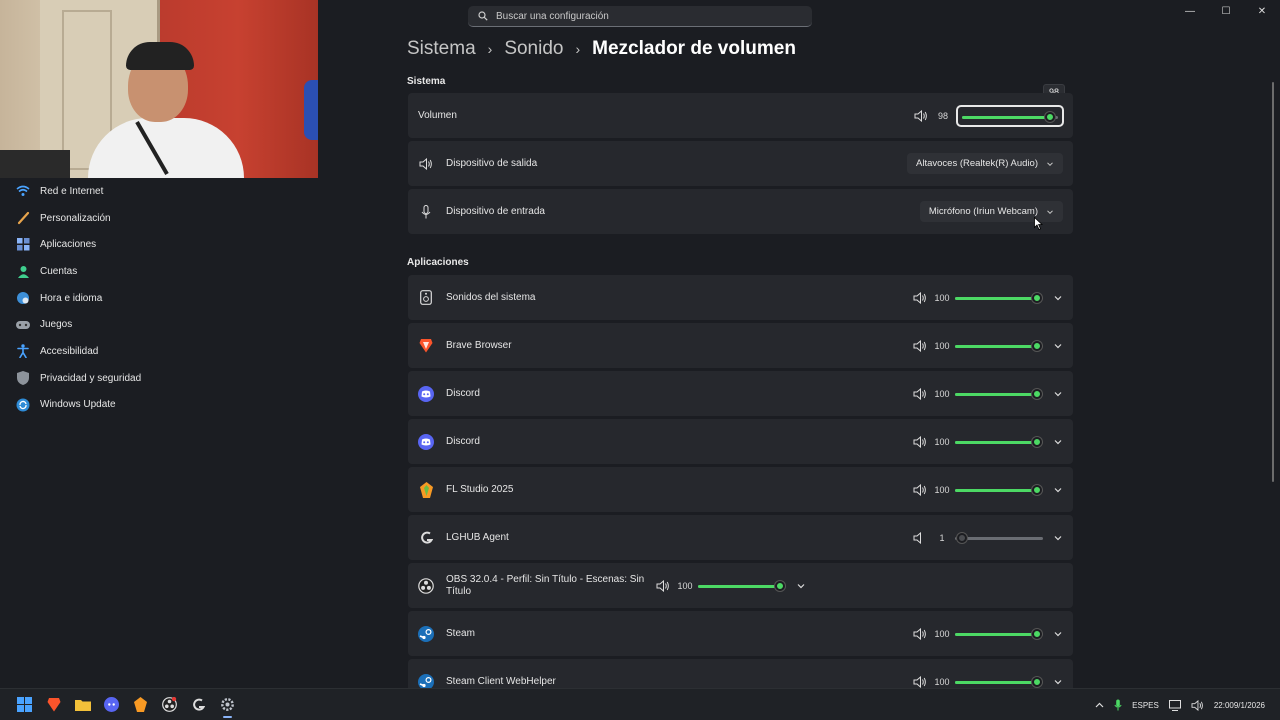  Describe the element at coordinates (1010, 117) in the screenshot. I see `volume-slider` at that location.